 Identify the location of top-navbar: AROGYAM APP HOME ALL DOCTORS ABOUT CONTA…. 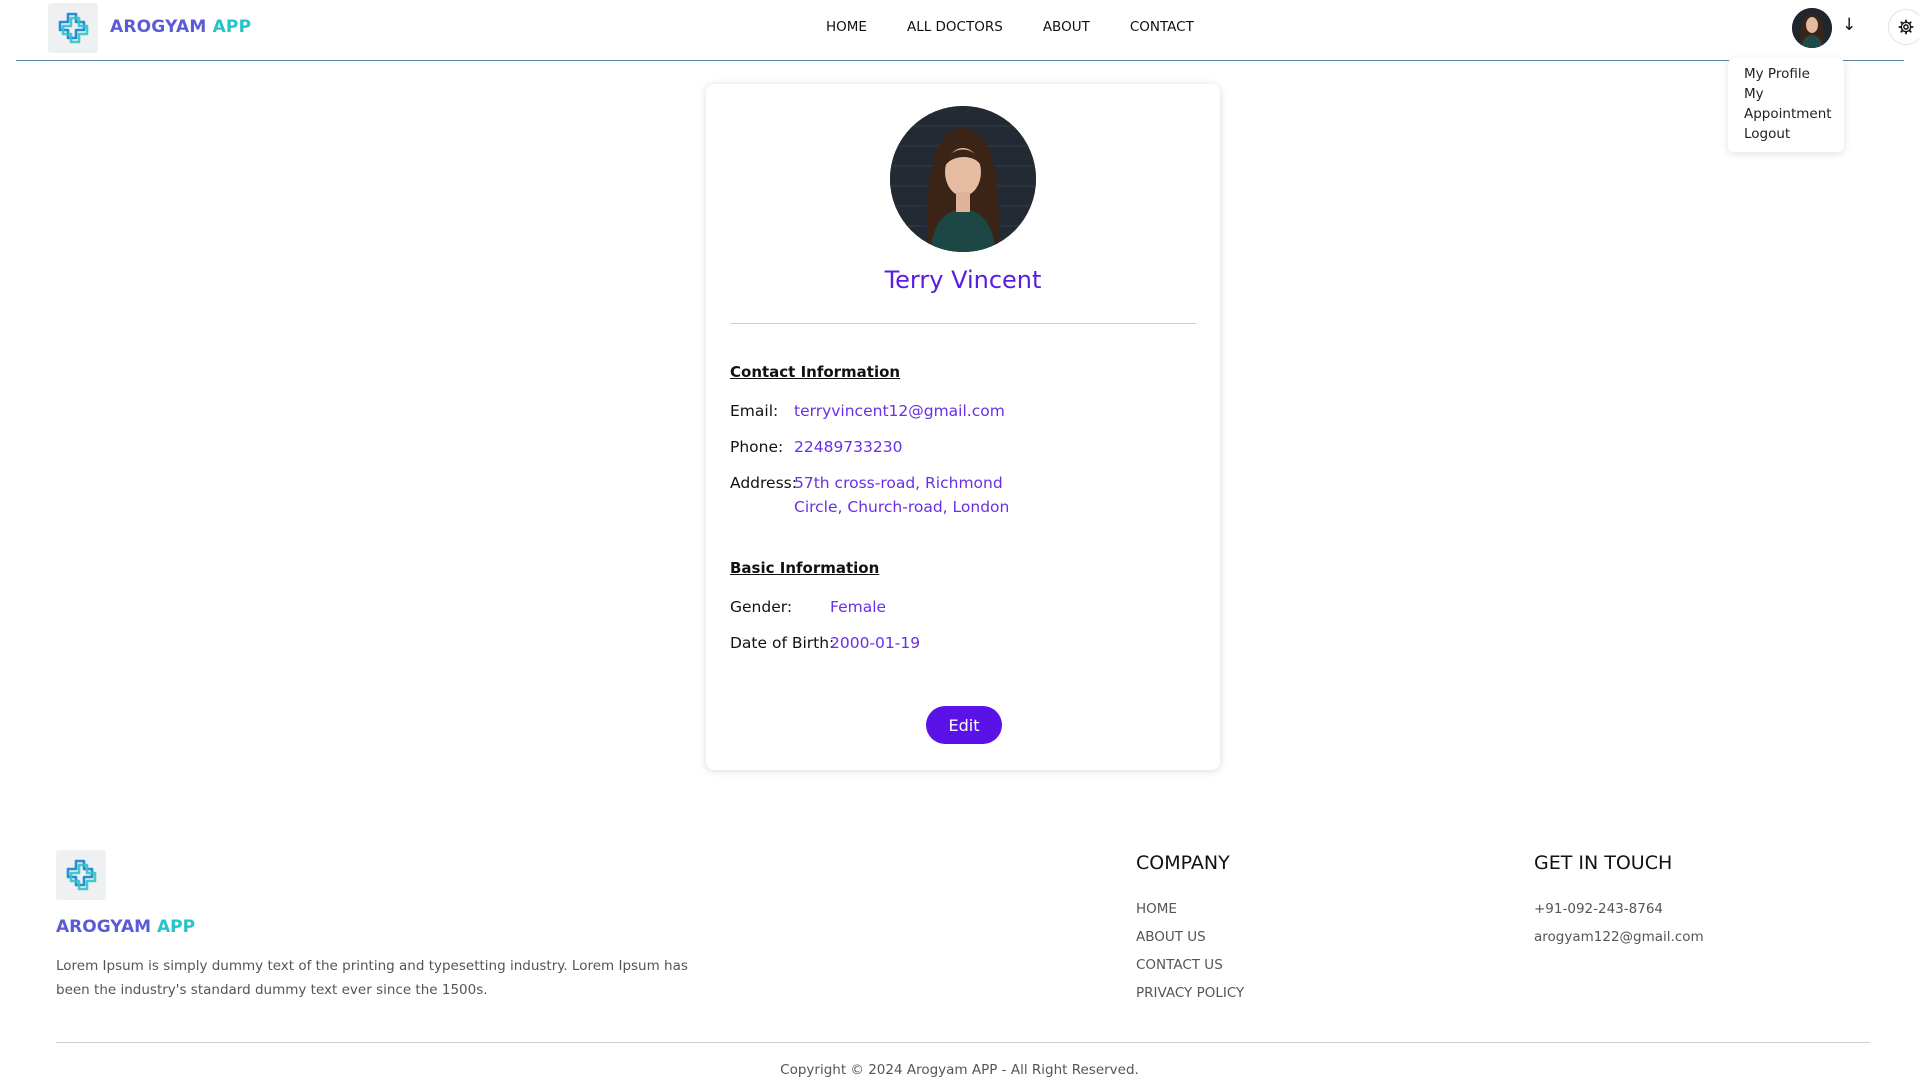
(967, 30).